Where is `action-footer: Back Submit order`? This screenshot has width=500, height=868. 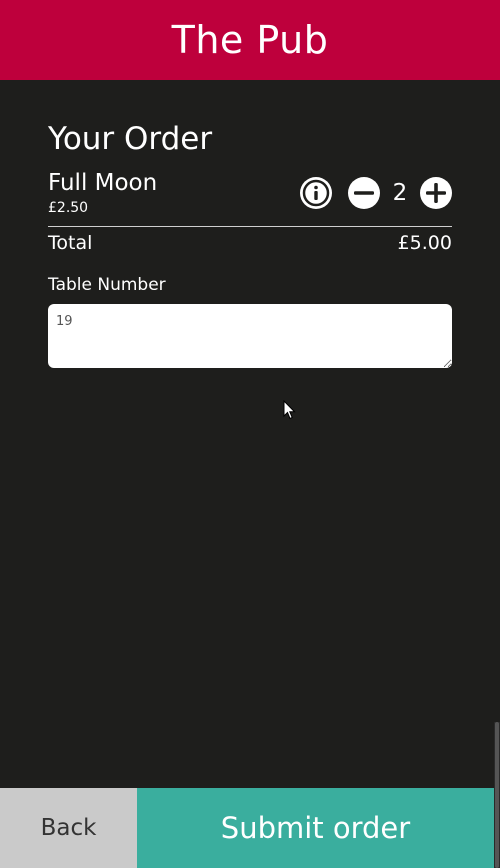
action-footer: Back Submit order is located at coordinates (250, 828).